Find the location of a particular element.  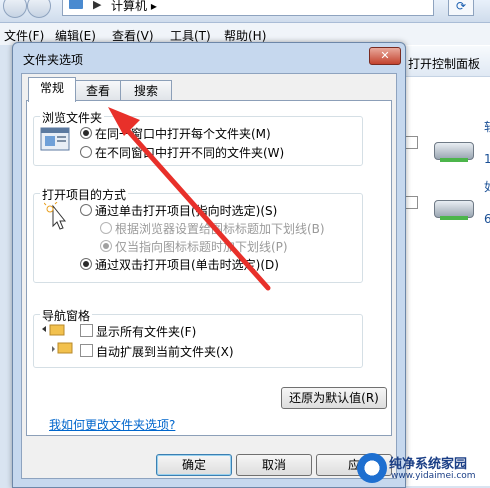

click-cursor-icon is located at coordinates (55, 216).